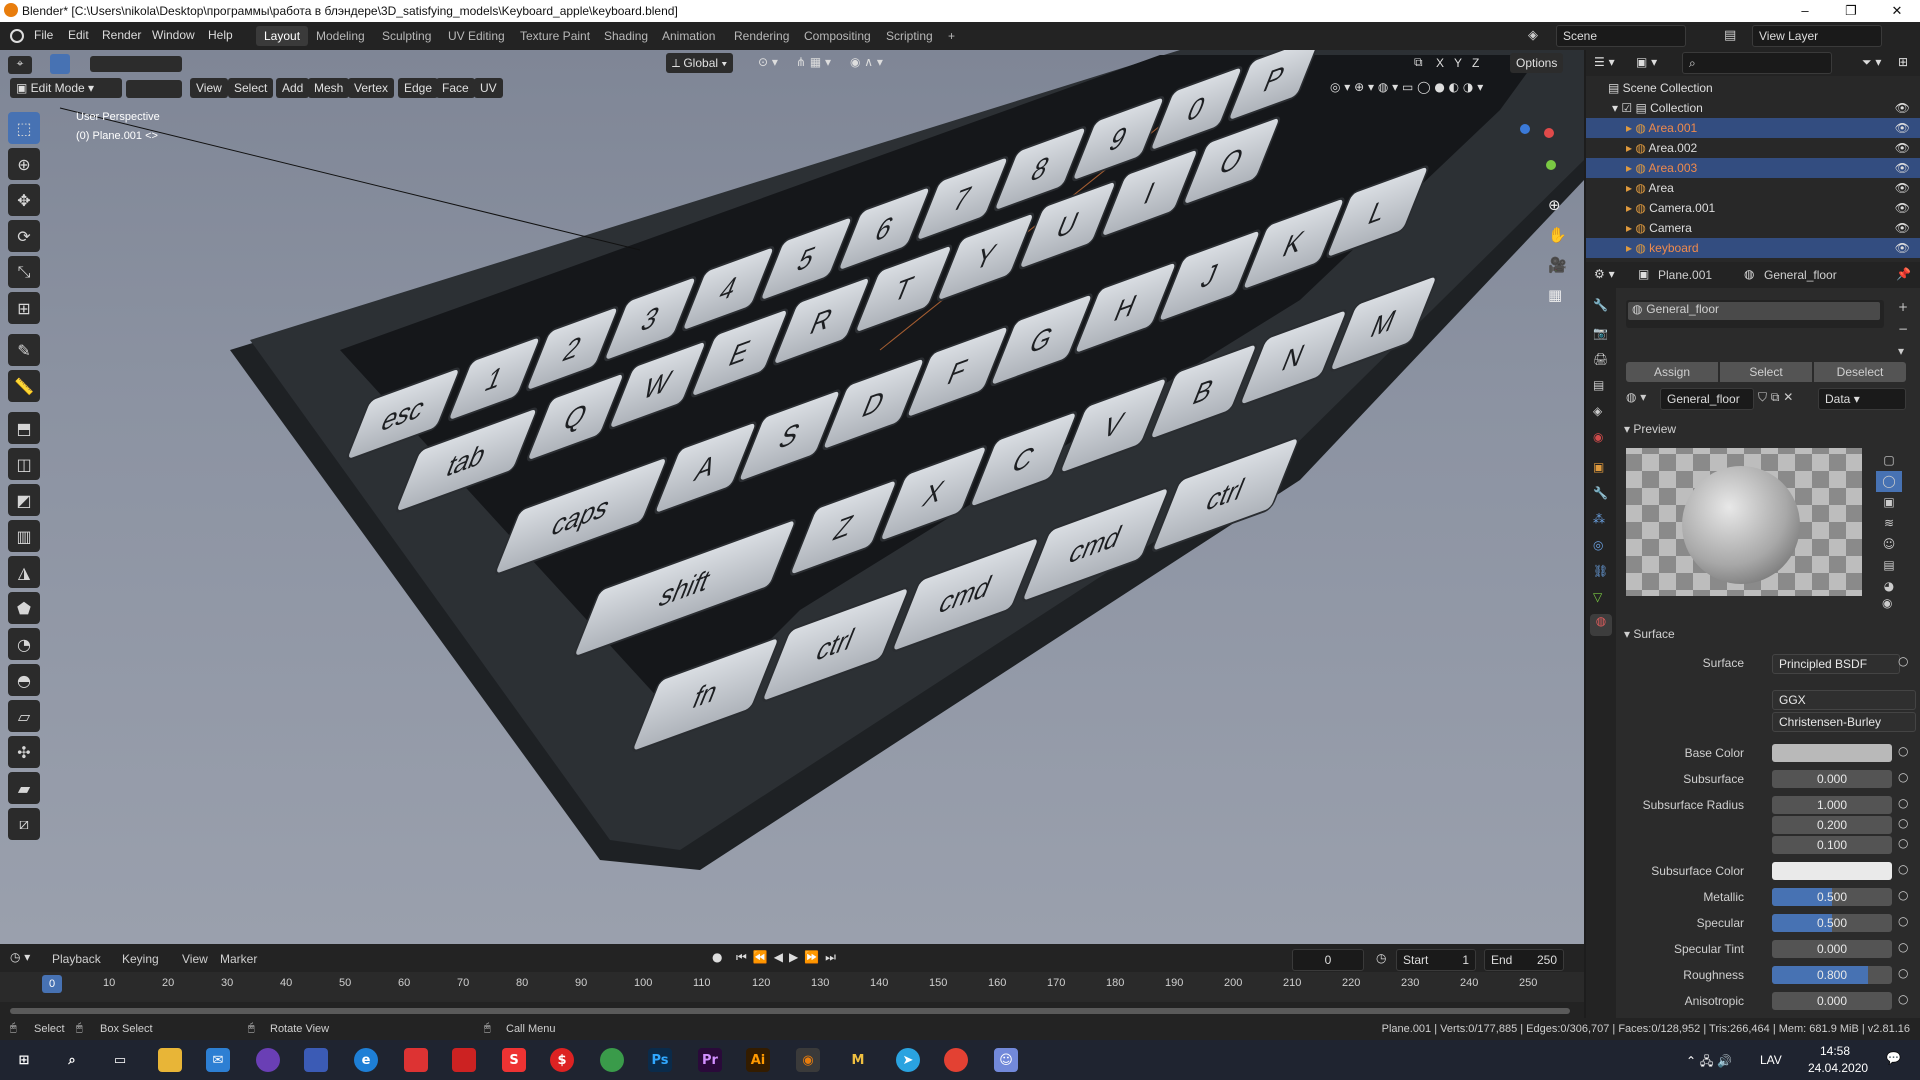 The width and height of the screenshot is (1920, 1080). I want to click on spin-tool-icon: ◔, so click(24, 644).